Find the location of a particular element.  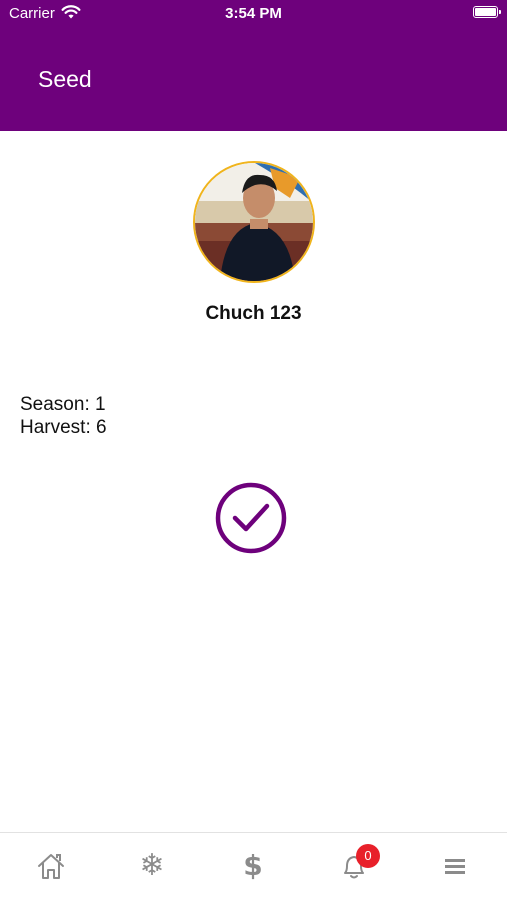

tab-menu is located at coordinates (455, 866).